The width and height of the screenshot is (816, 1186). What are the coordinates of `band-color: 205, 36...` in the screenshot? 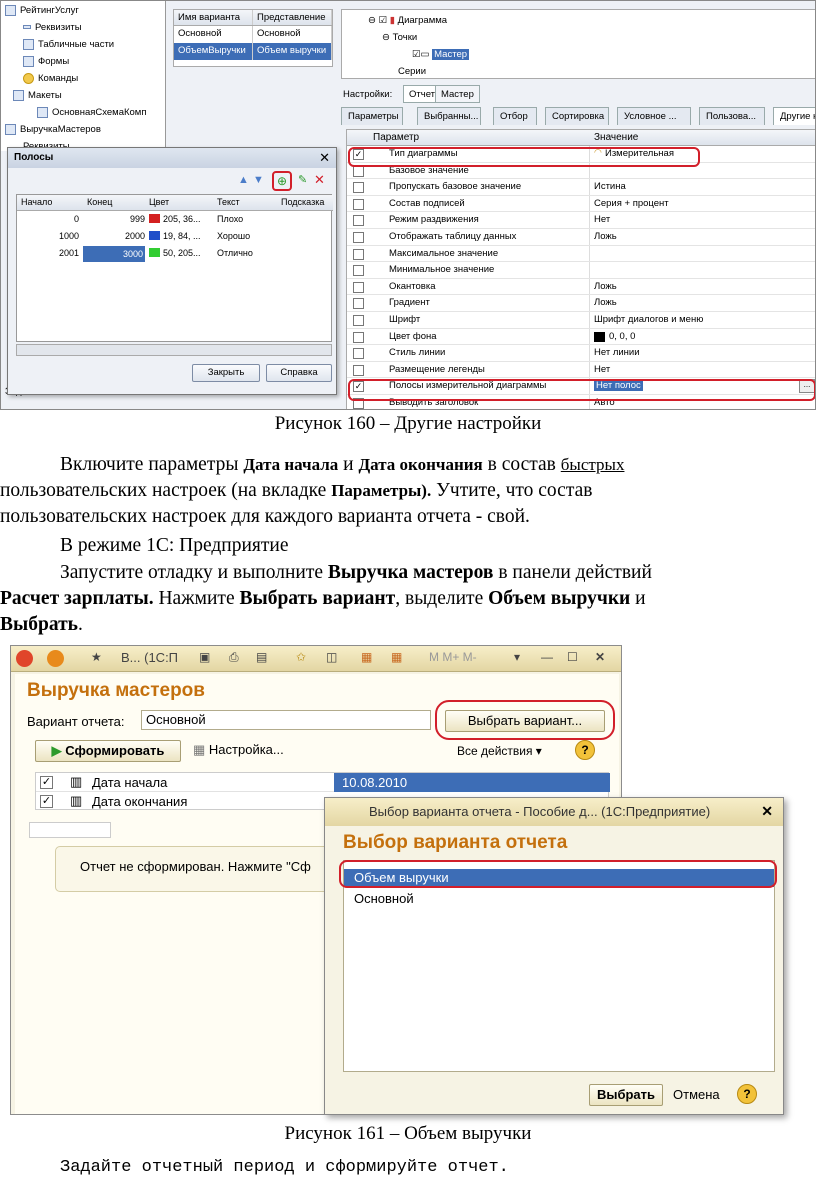 It's located at (175, 219).